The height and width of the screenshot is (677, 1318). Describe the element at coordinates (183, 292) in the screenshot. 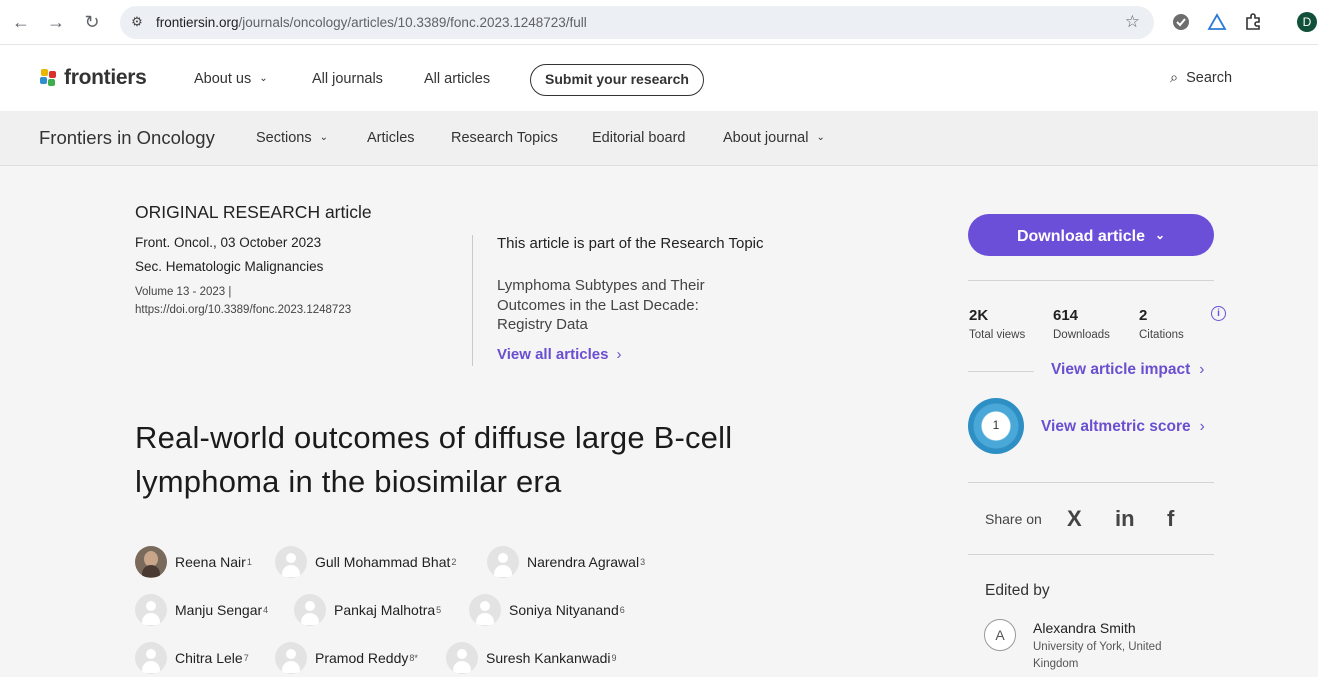

I see `article-volume: Volume 13 - 2023 |` at that location.